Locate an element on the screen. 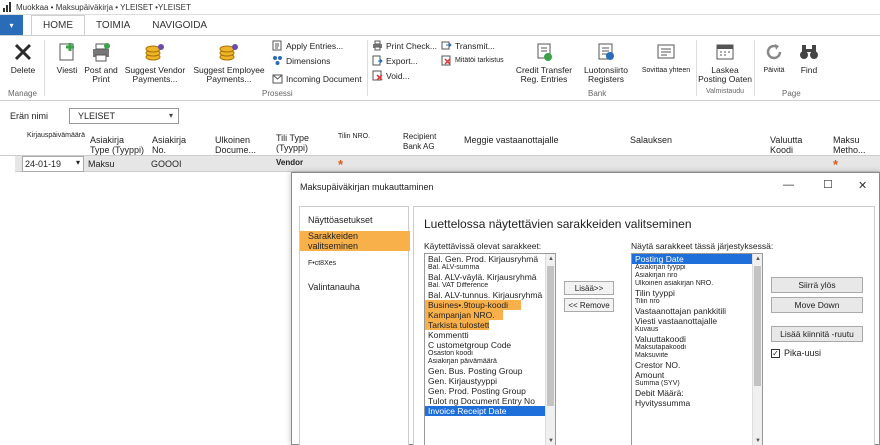 This screenshot has height=445, width=880. luotonsiirto-registers-button: Luotonsiirto Registers is located at coordinates (606, 62).